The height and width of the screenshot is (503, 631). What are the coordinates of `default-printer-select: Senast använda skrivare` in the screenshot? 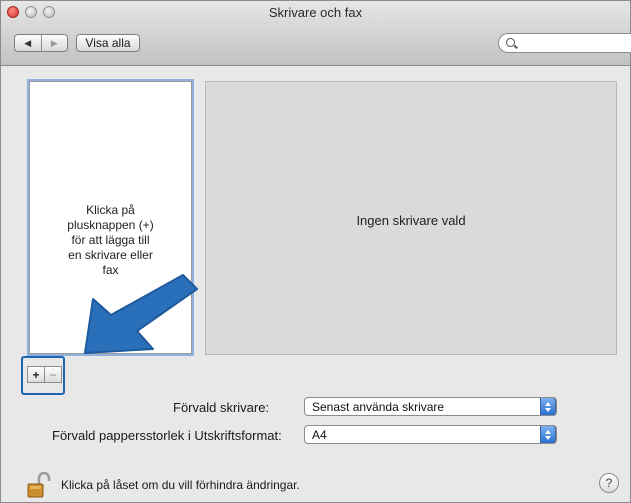 It's located at (430, 406).